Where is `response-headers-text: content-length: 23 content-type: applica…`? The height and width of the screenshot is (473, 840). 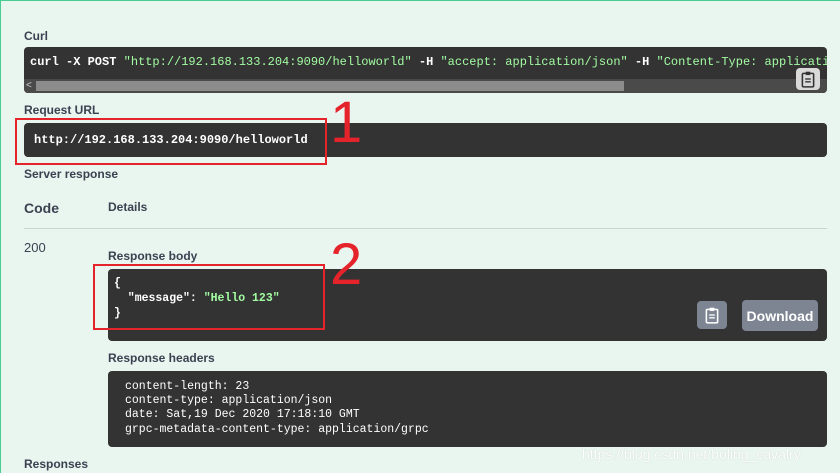 response-headers-text: content-length: 23 content-type: applica… is located at coordinates (277, 408).